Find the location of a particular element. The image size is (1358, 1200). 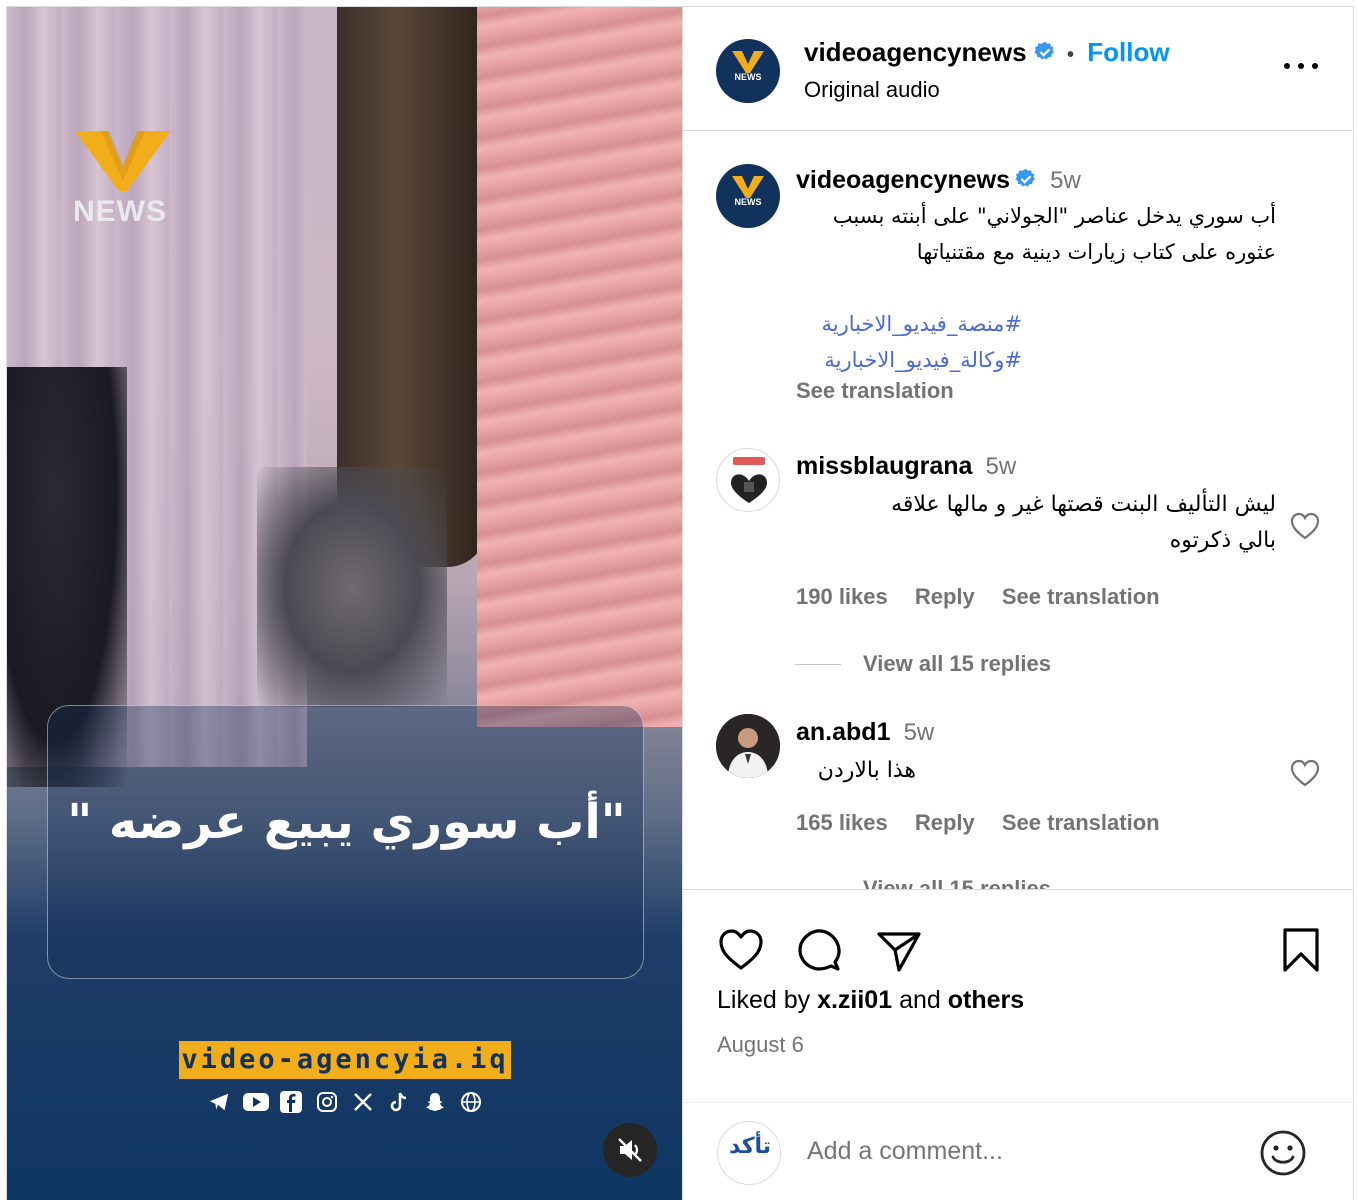

video-caption-text: "أب سوري يبيع عرضه " is located at coordinates (346, 822).